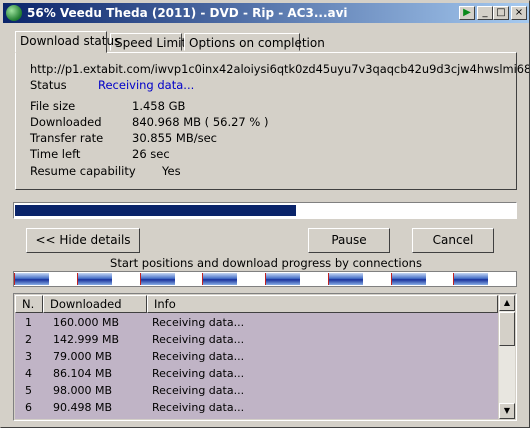 This screenshot has width=530, height=428. I want to click on table-header: N. Downloaded Info, so click(256, 304).